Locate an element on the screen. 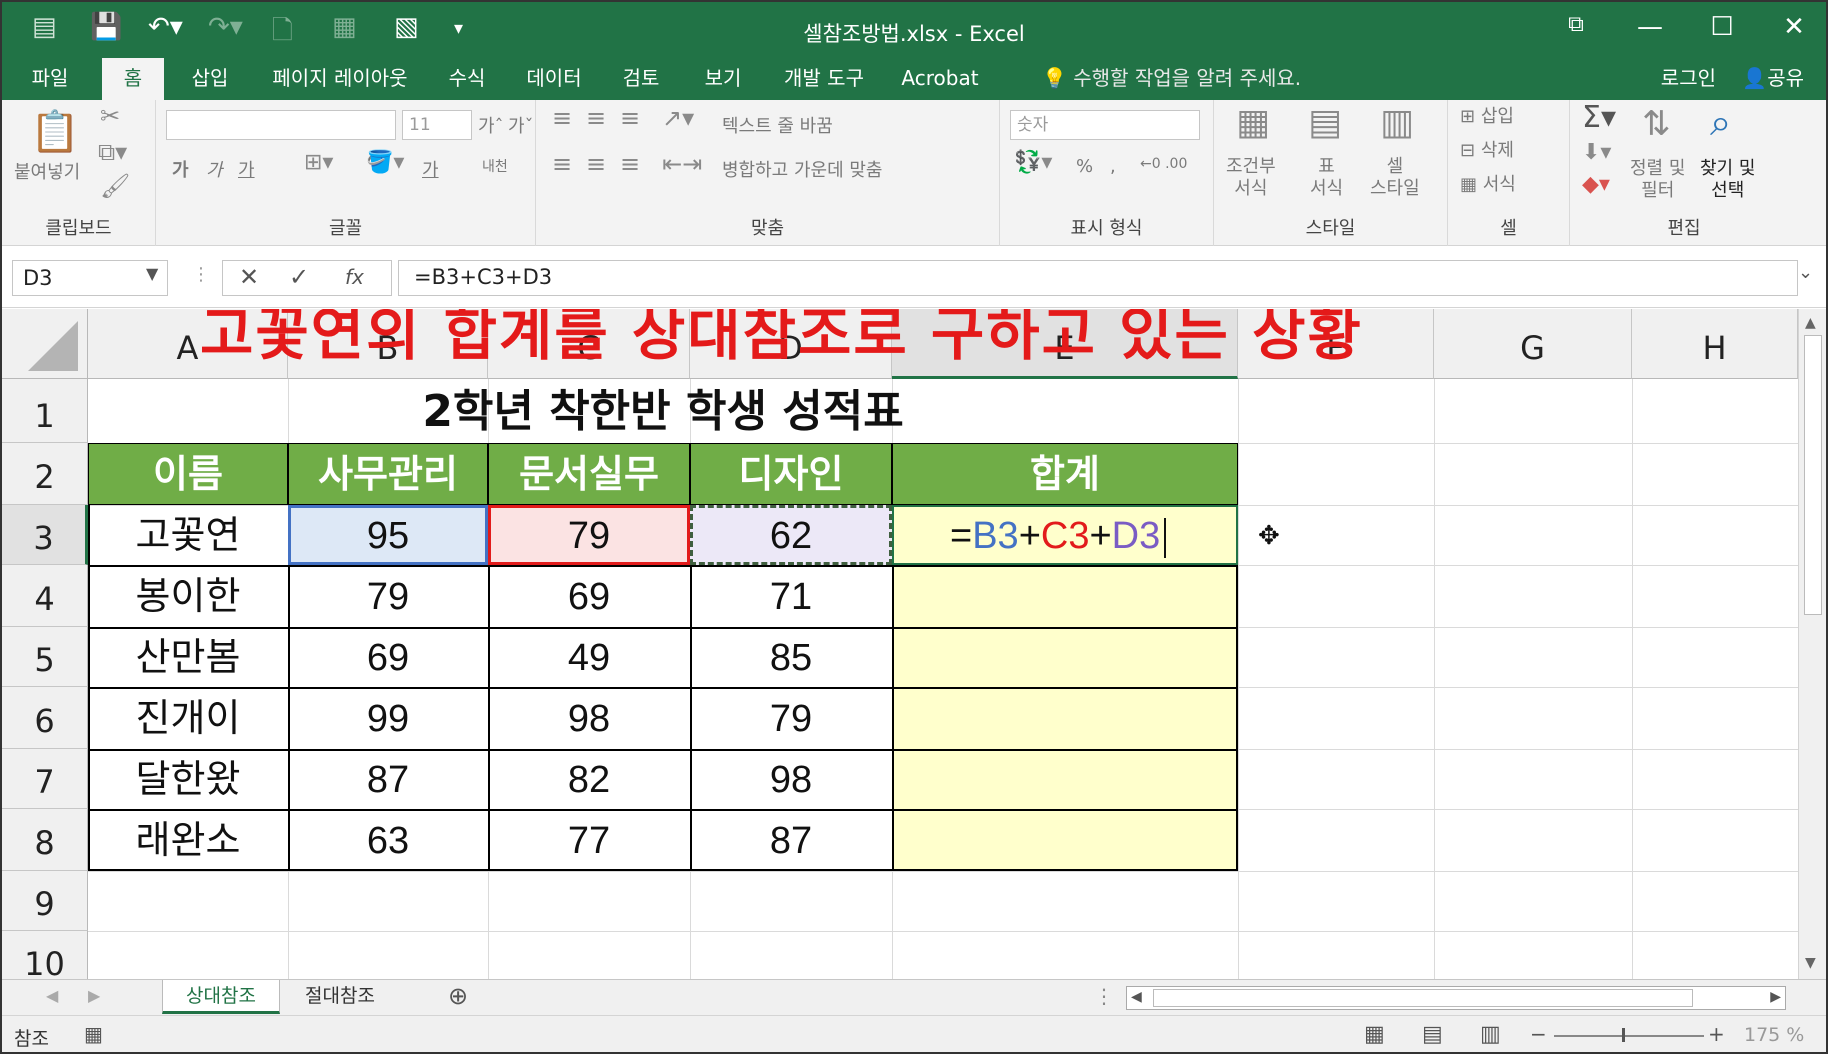 The image size is (1828, 1054). shrink-font-icon: 가ˇ is located at coordinates (521, 125).